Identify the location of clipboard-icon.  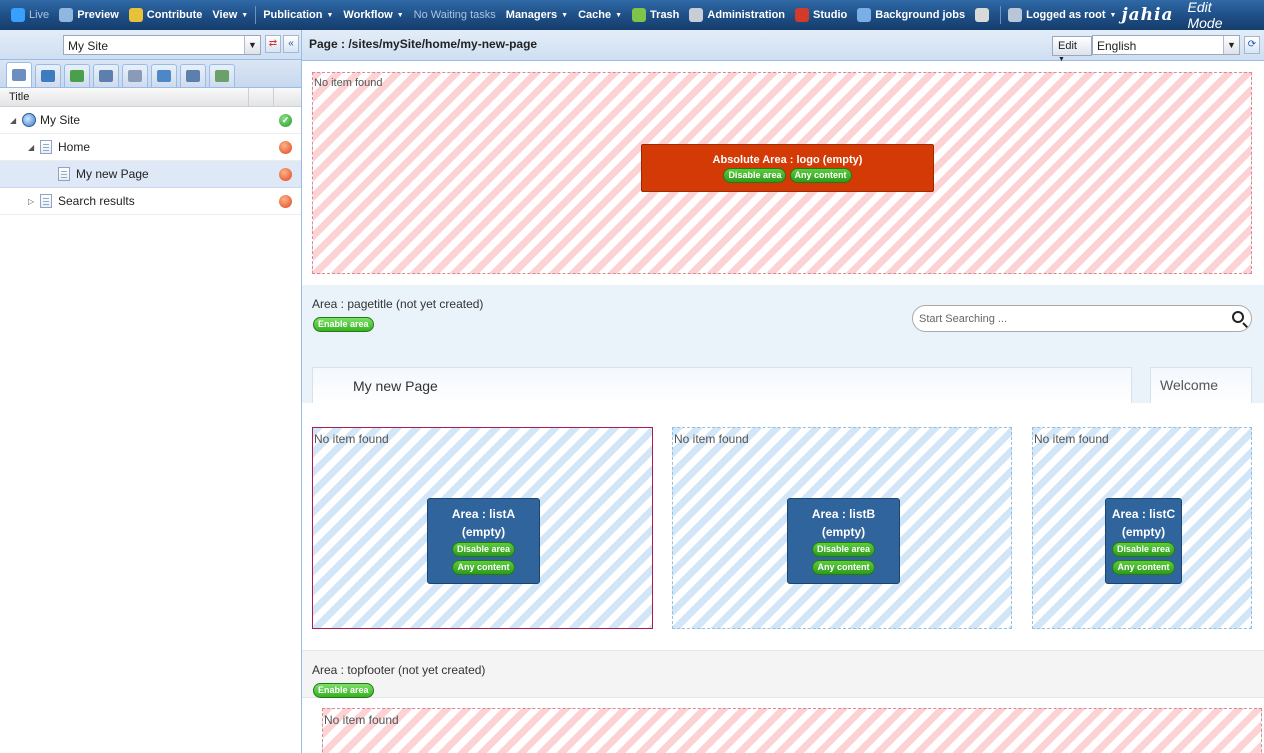
(982, 15).